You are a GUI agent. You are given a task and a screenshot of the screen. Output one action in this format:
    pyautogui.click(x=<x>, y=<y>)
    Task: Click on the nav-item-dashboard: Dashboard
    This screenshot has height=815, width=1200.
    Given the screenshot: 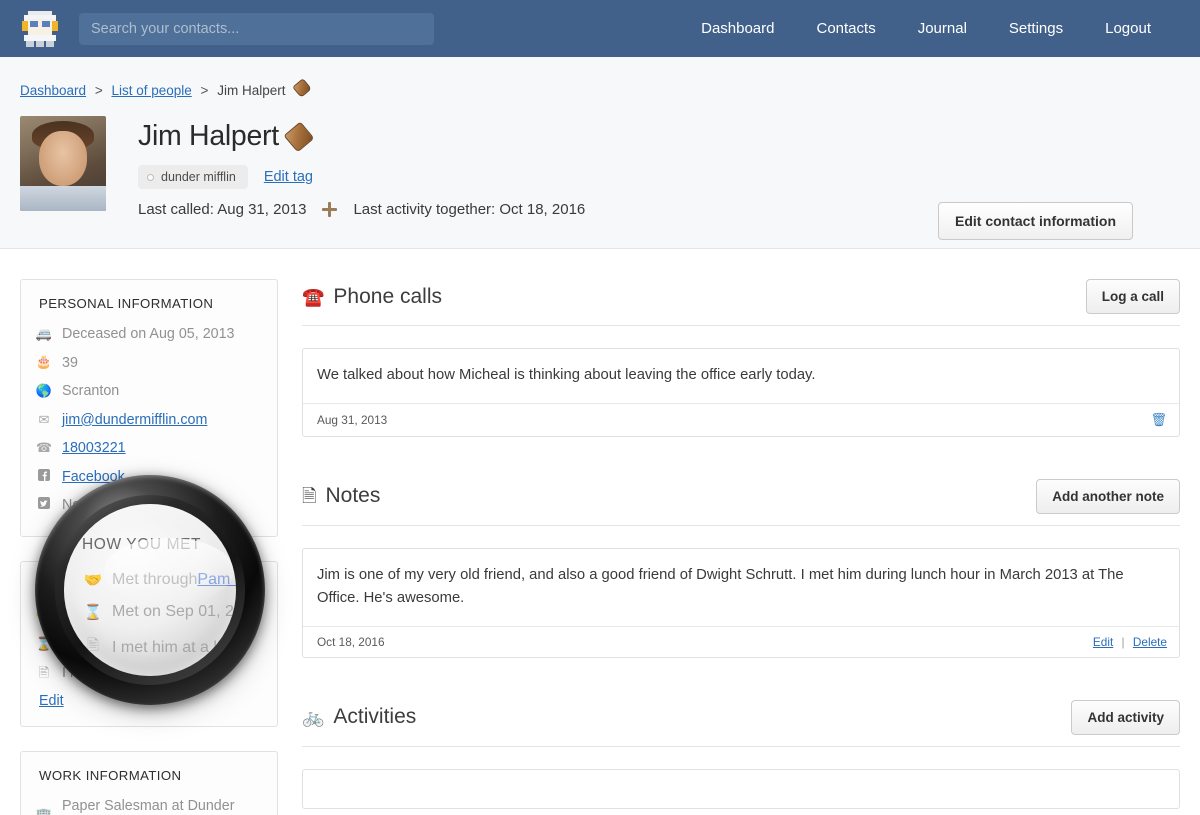 What is the action you would take?
    pyautogui.click(x=737, y=28)
    